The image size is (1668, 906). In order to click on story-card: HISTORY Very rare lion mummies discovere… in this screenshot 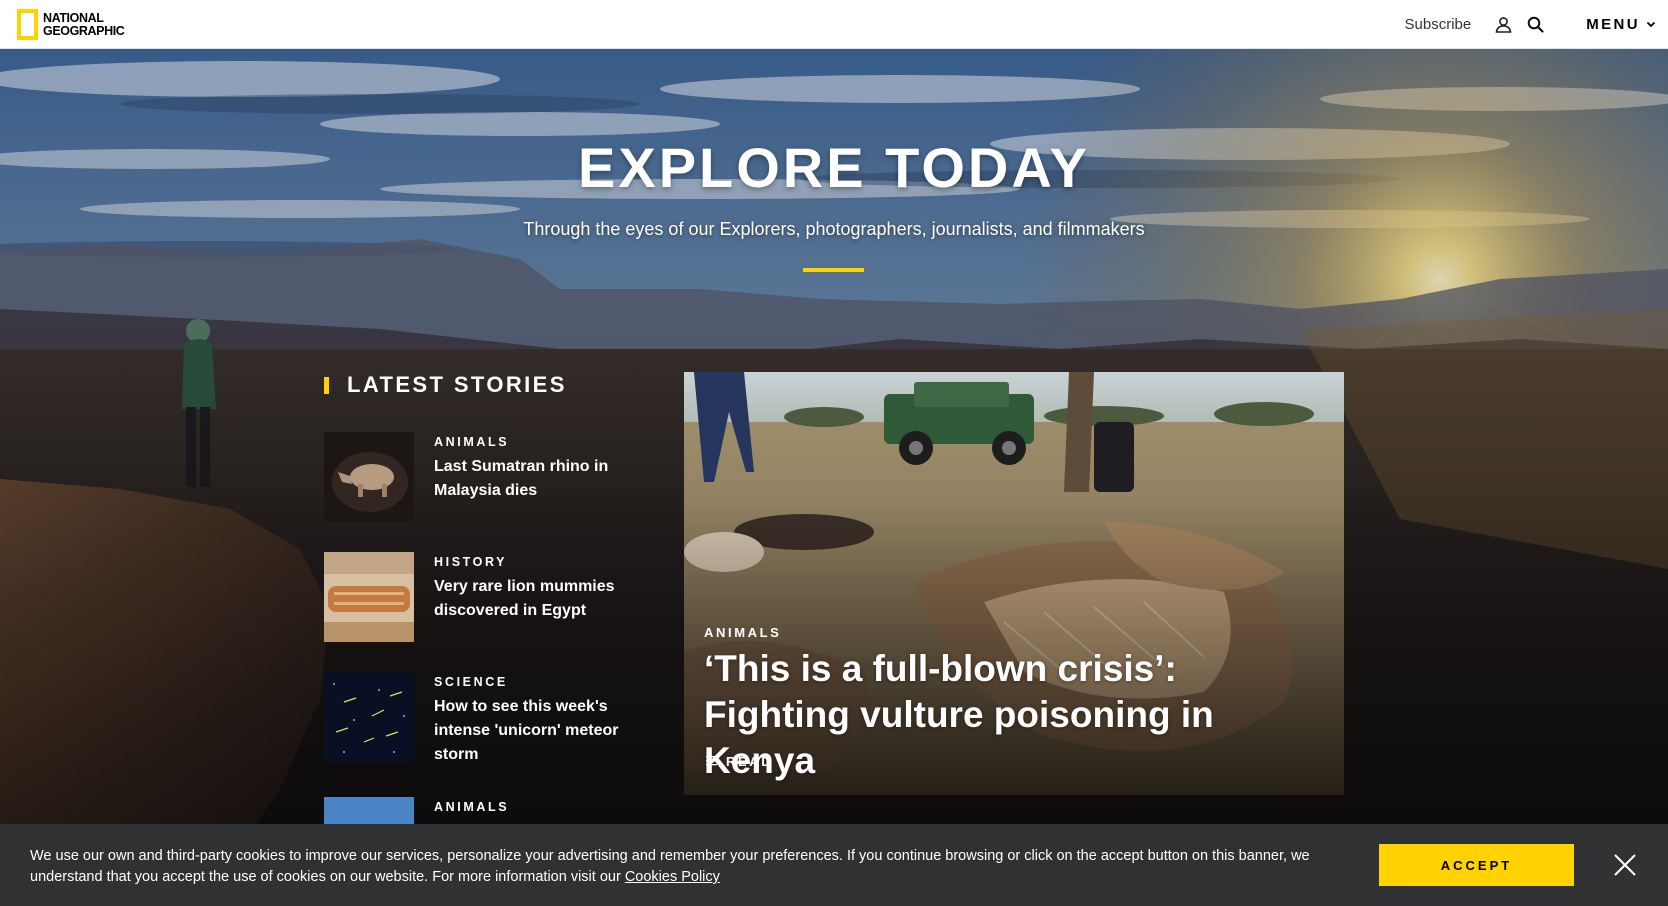, I will do `click(484, 597)`.